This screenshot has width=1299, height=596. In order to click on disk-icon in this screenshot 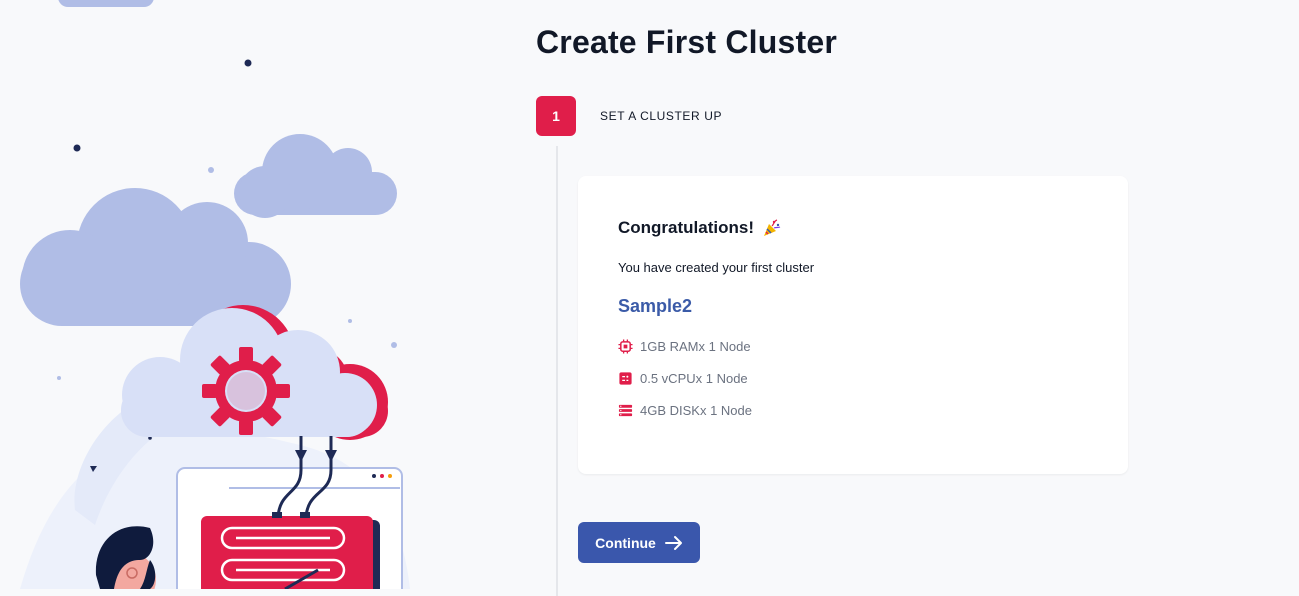, I will do `click(625, 410)`.